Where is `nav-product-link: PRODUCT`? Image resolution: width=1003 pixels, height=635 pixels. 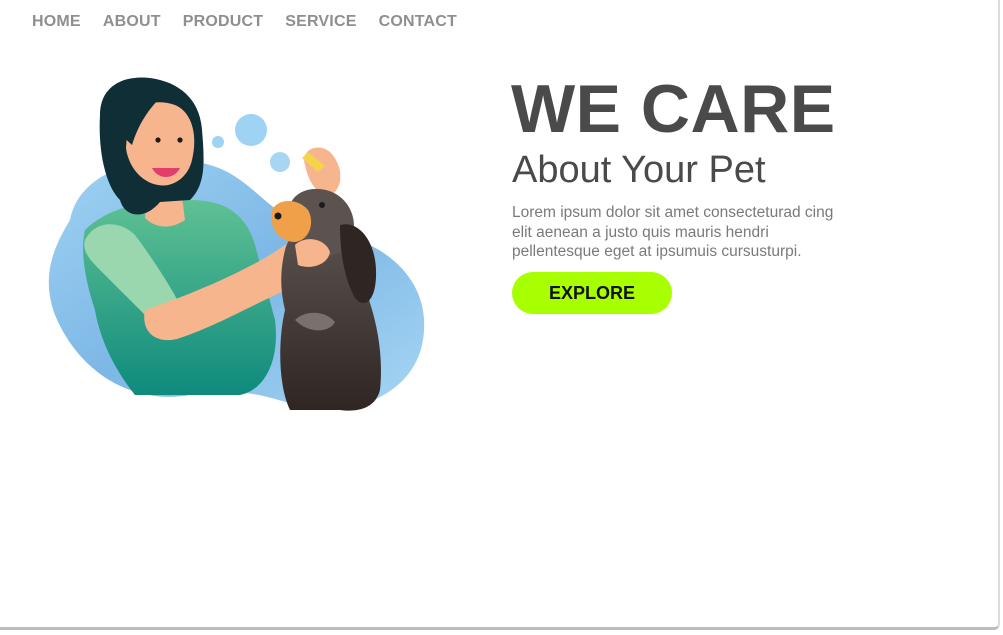
nav-product-link: PRODUCT is located at coordinates (223, 22).